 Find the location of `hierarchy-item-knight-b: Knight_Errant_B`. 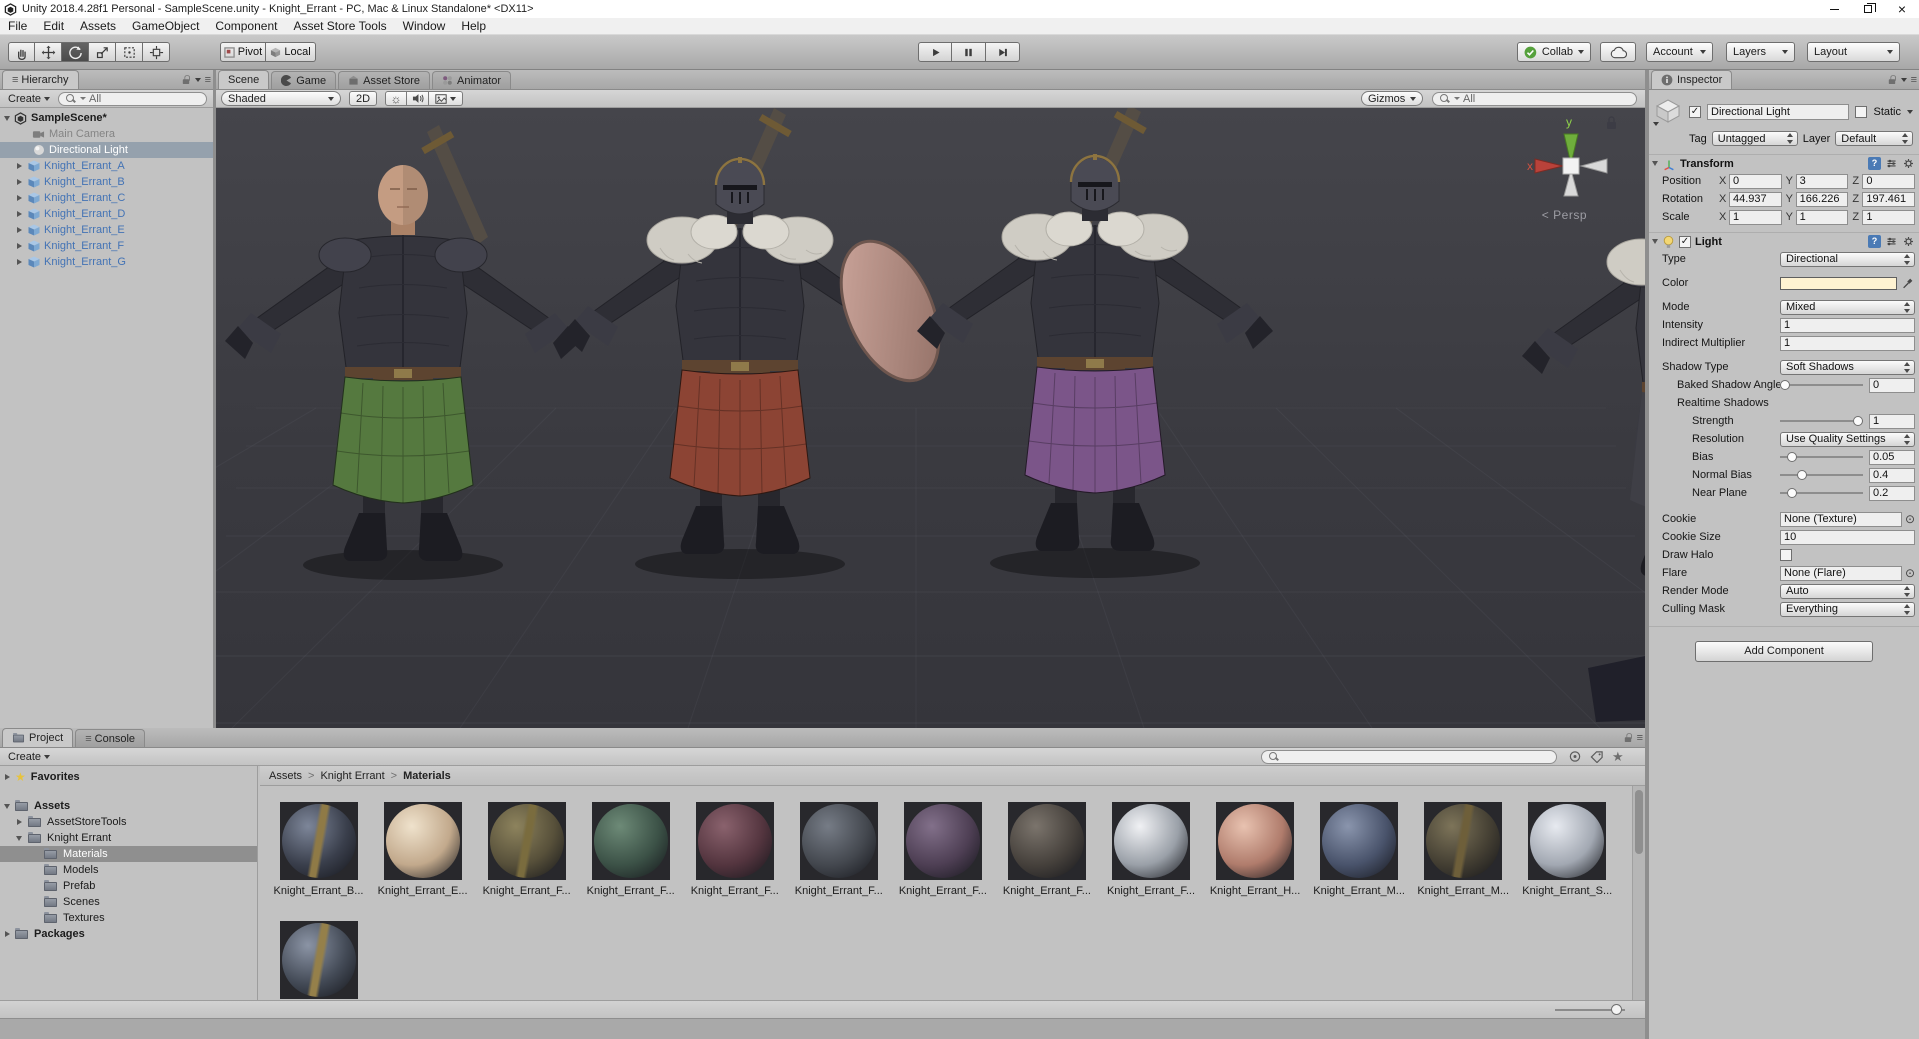

hierarchy-item-knight-b: Knight_Errant_B is located at coordinates (106, 182).